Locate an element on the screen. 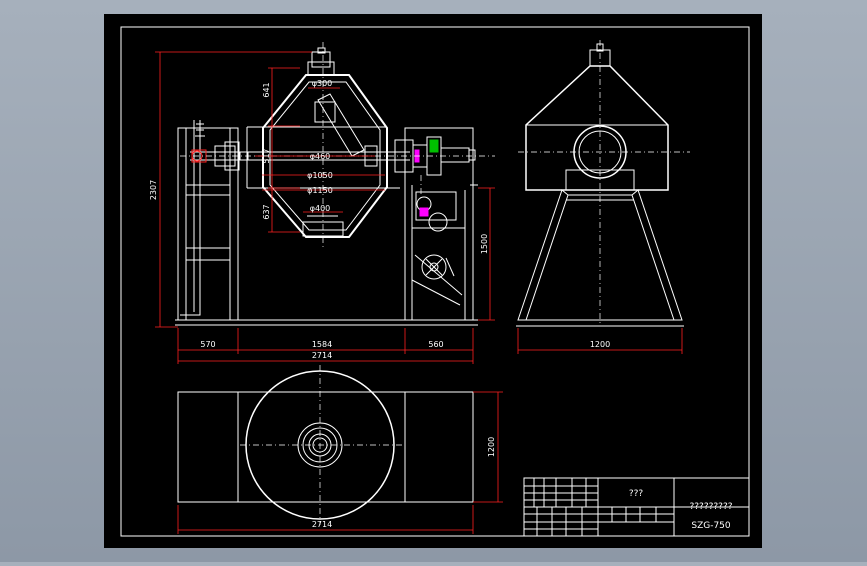  dim-bed-height: 1500 is located at coordinates (484, 244).